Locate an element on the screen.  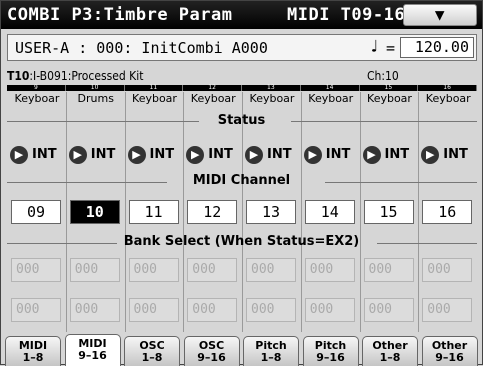
tab-midi-9-16: MIDI 9–16 is located at coordinates (92, 350).